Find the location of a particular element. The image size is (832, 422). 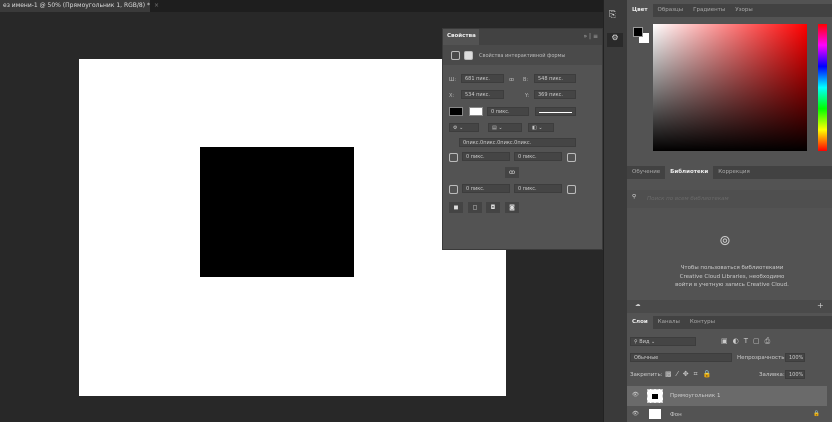

height-label: В: is located at coordinates (526, 80).